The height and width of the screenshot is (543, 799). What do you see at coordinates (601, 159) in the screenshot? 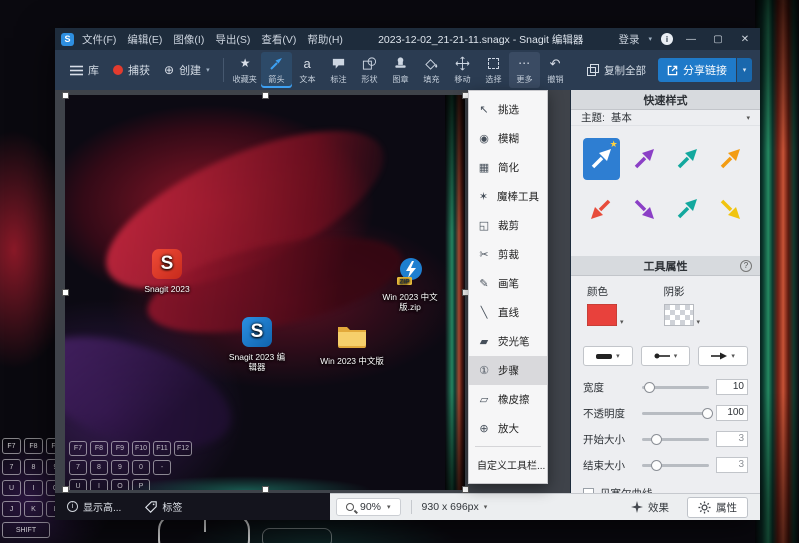
I see `style-arrow-blue-selected: ★` at bounding box center [601, 159].